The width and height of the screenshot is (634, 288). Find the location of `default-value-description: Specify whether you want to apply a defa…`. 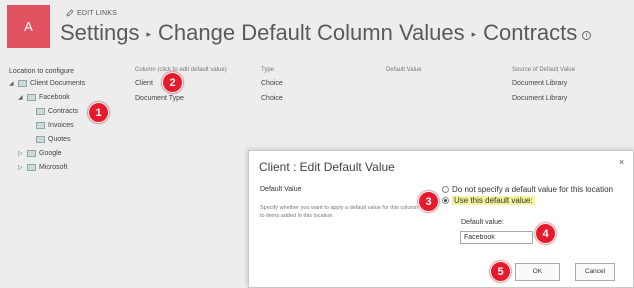

default-value-description: Specify whether you want to apply a defa… is located at coordinates (339, 212).